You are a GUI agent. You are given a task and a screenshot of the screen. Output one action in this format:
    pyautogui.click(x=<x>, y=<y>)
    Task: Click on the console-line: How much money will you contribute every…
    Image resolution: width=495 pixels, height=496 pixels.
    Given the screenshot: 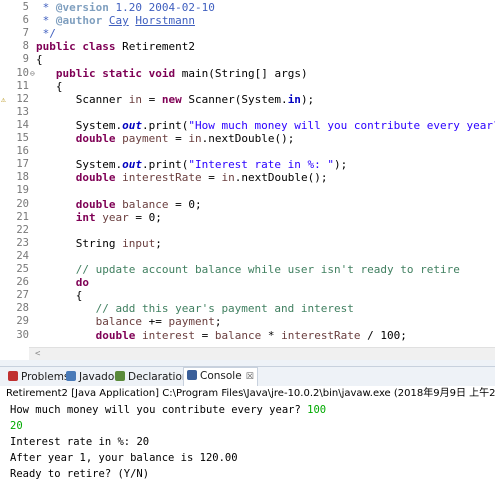 What is the action you would take?
    pyautogui.click(x=168, y=410)
    